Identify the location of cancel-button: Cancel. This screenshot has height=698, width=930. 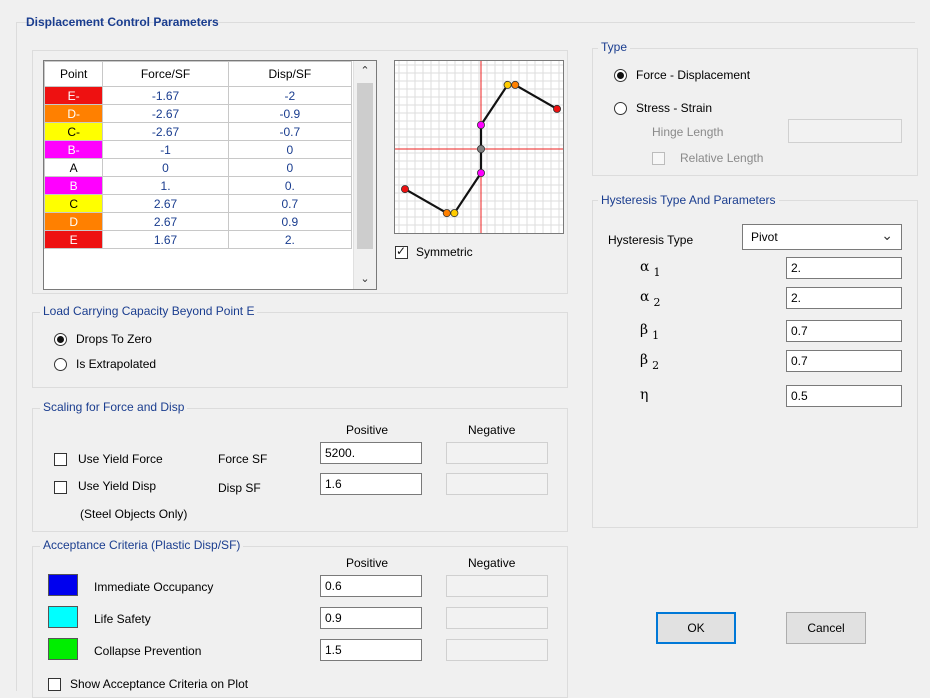
(826, 628).